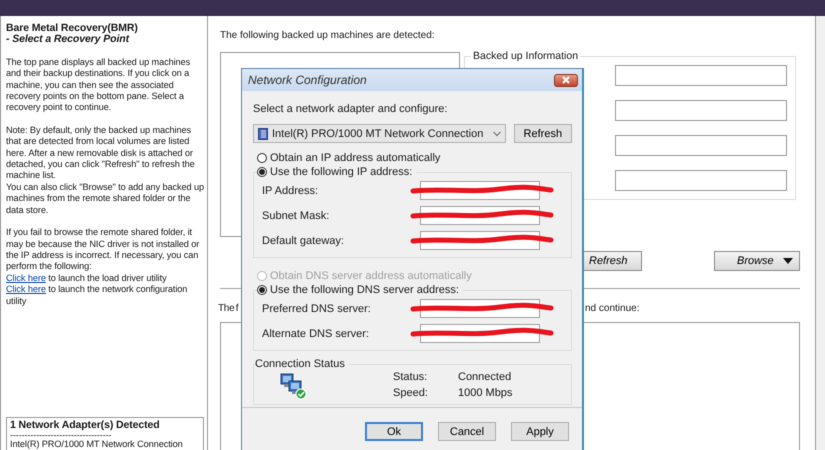 The width and height of the screenshot is (825, 450). Describe the element at coordinates (307, 80) in the screenshot. I see `dialog-title: Network Configuration` at that location.